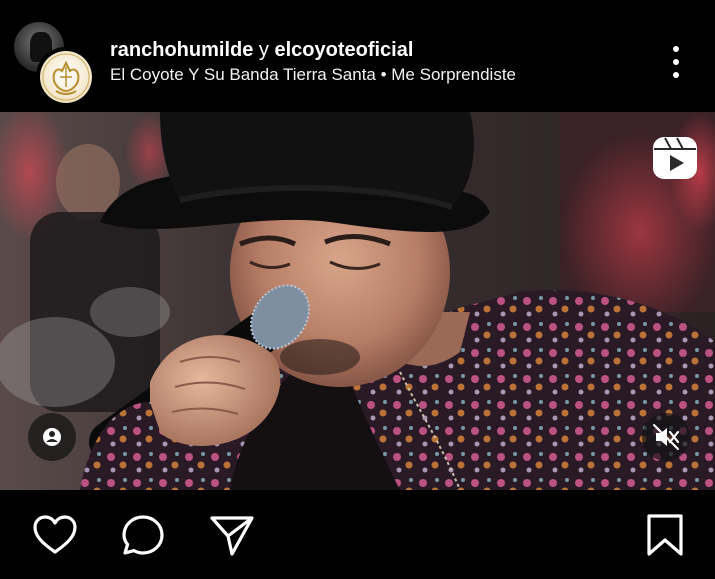 Image resolution: width=715 pixels, height=579 pixels. What do you see at coordinates (181, 50) in the screenshot?
I see `author-username-primary: ranchohumilde` at bounding box center [181, 50].